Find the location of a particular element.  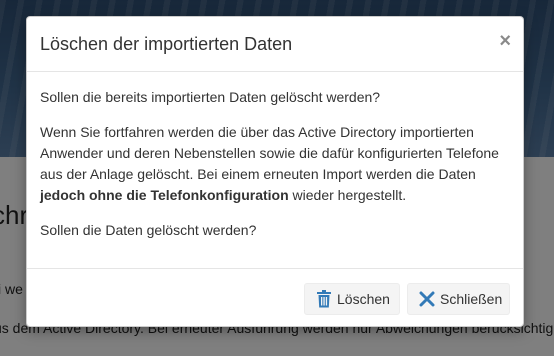

close-button: Schließen is located at coordinates (458, 299).